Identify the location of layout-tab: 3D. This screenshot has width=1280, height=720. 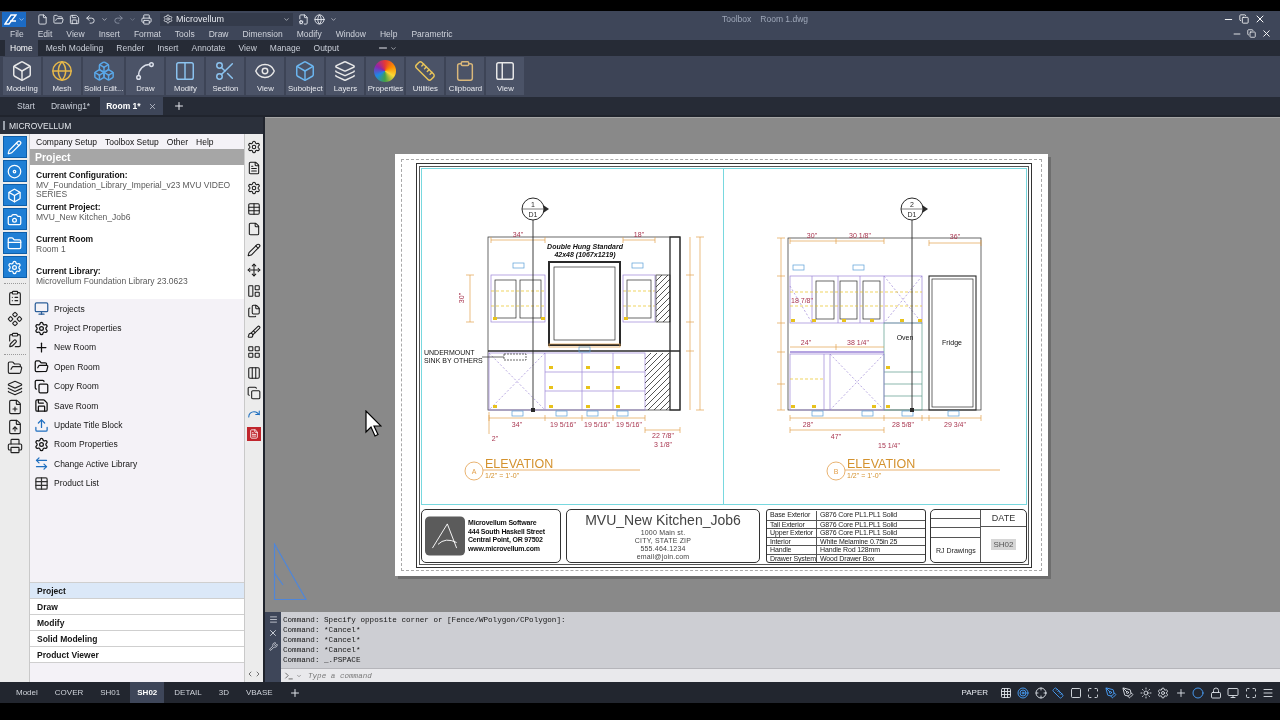
(223, 692).